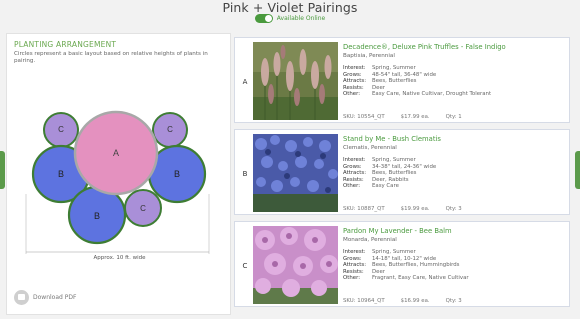 The height and width of the screenshot is (319, 580). Describe the element at coordinates (117, 182) in the screenshot. I see `planting-layout-diagram: C C C B B B A` at that location.